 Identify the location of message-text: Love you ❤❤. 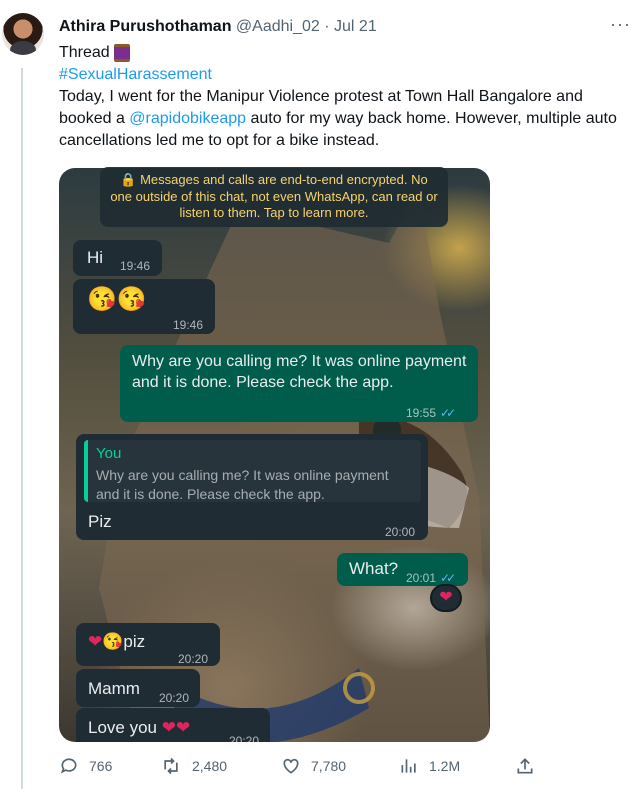
(139, 727).